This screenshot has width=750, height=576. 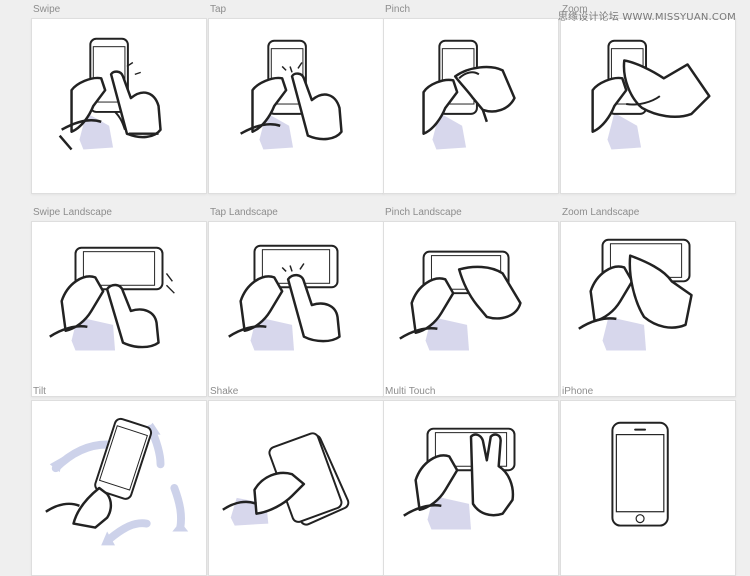 What do you see at coordinates (578, 391) in the screenshot?
I see `tile-label: iPhone` at bounding box center [578, 391].